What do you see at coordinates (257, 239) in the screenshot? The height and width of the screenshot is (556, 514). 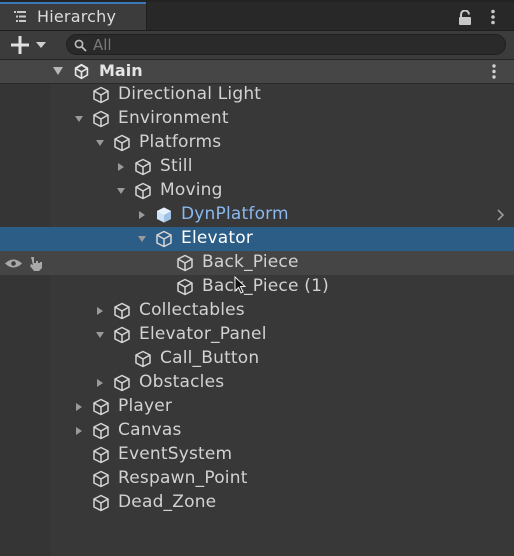 I see `hierarchy-item: Elevator` at bounding box center [257, 239].